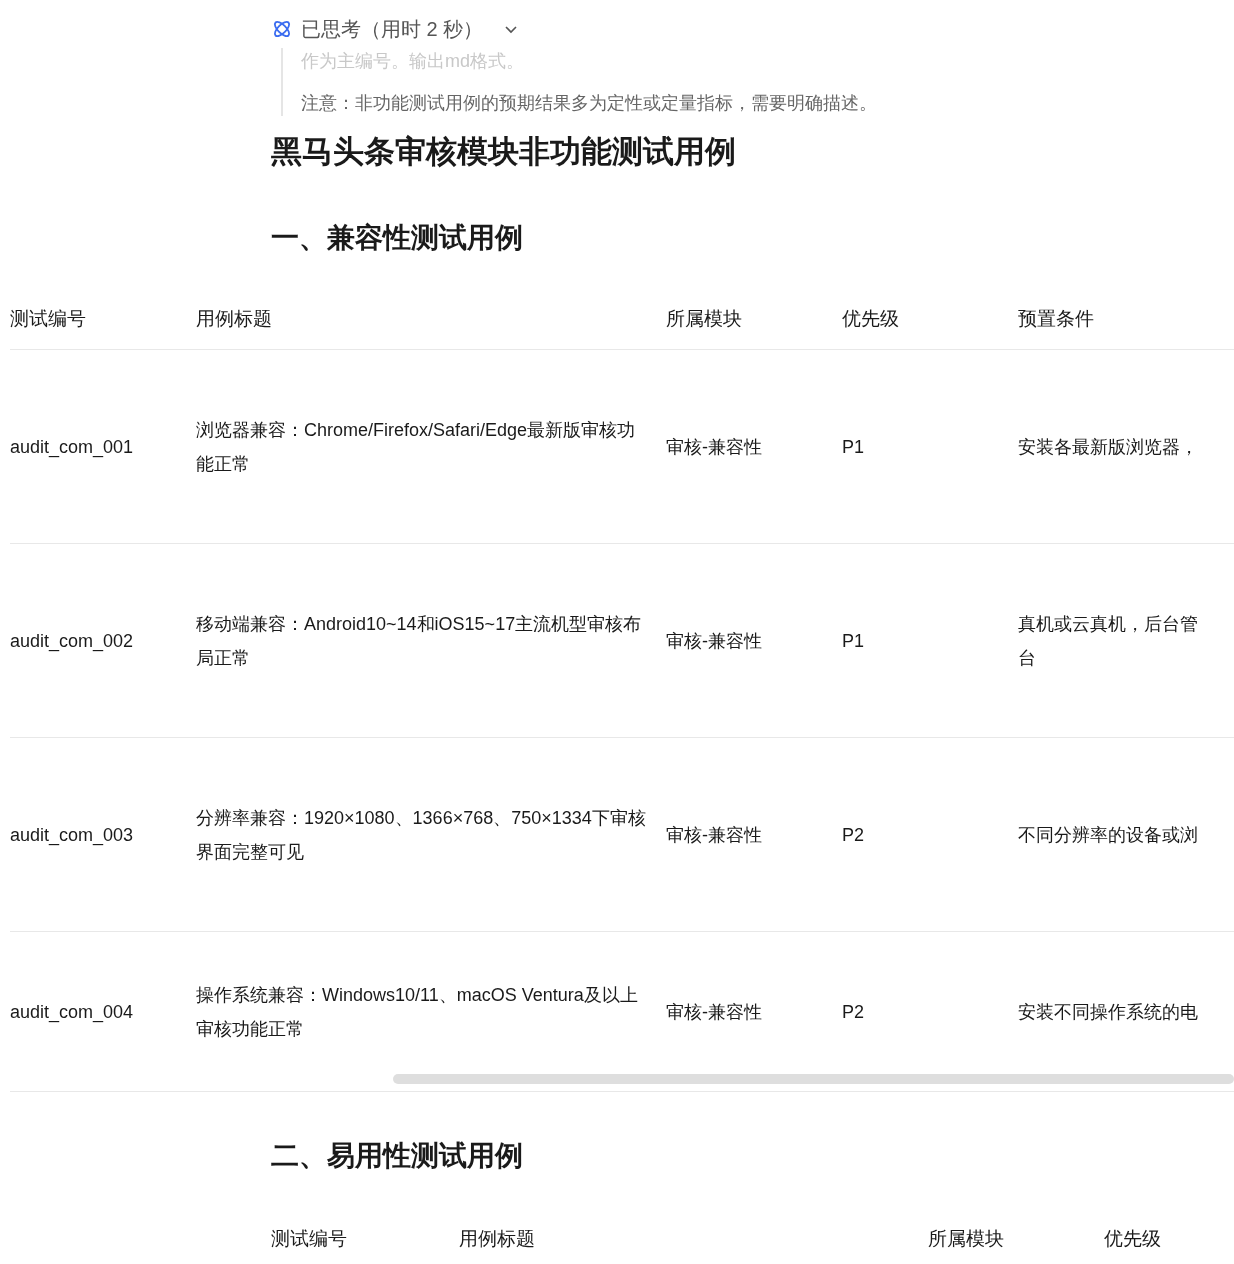  Describe the element at coordinates (503, 152) in the screenshot. I see `page-title: 黑马头条审核模块非功能测试用例` at that location.